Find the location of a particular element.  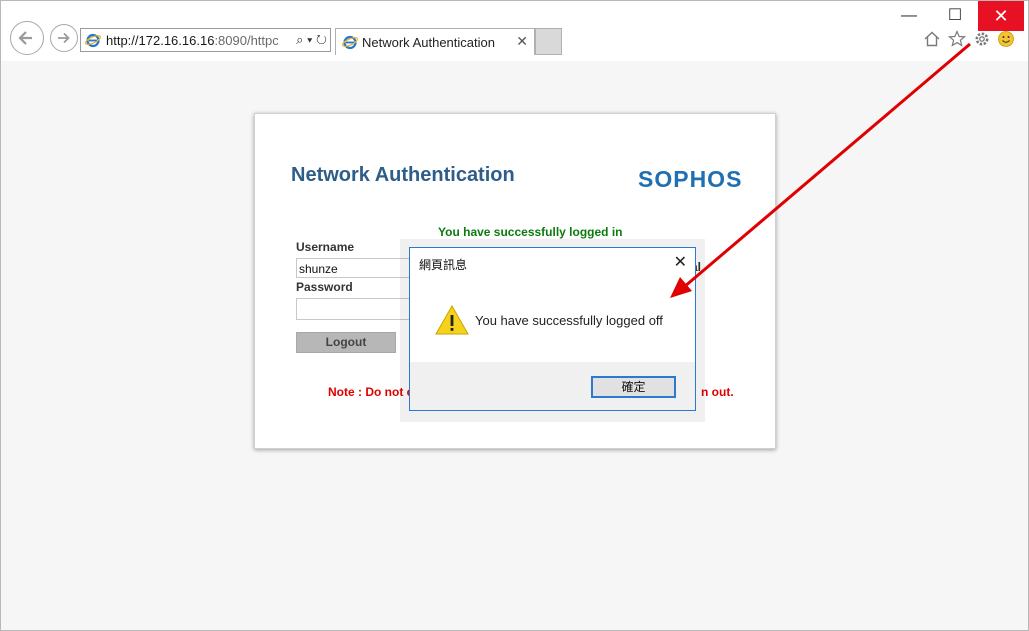

dialog-close-icon: ✕ is located at coordinates (680, 262).